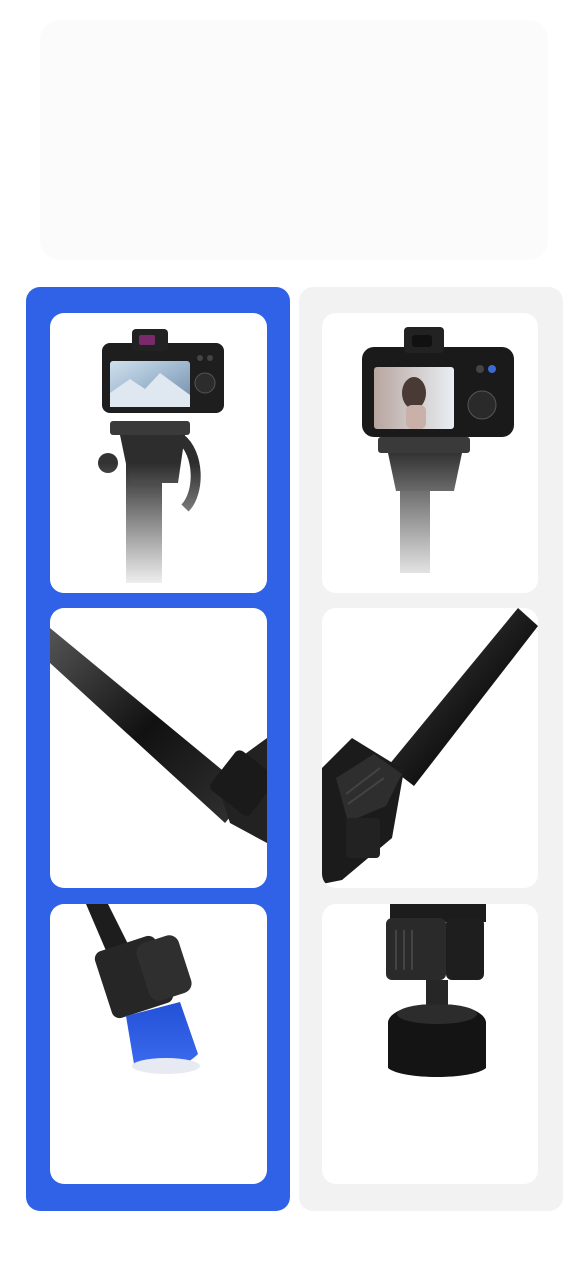 This screenshot has width=588, height=1280. I want to click on round-foot-photo, so click(430, 1044).